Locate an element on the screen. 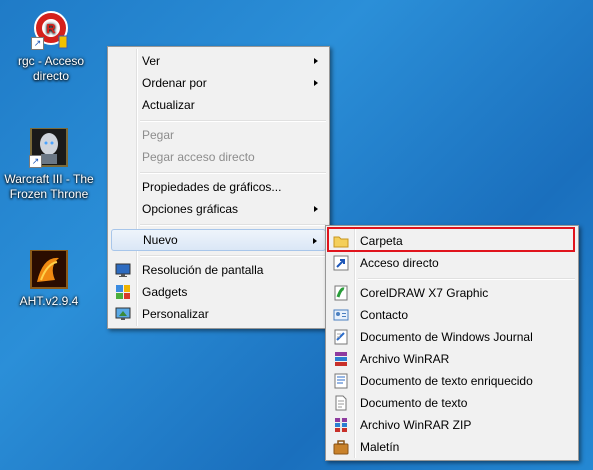 The image size is (593, 470). submenu-item-winrar-zip: Archivo WinRAR ZIP is located at coordinates (452, 425).